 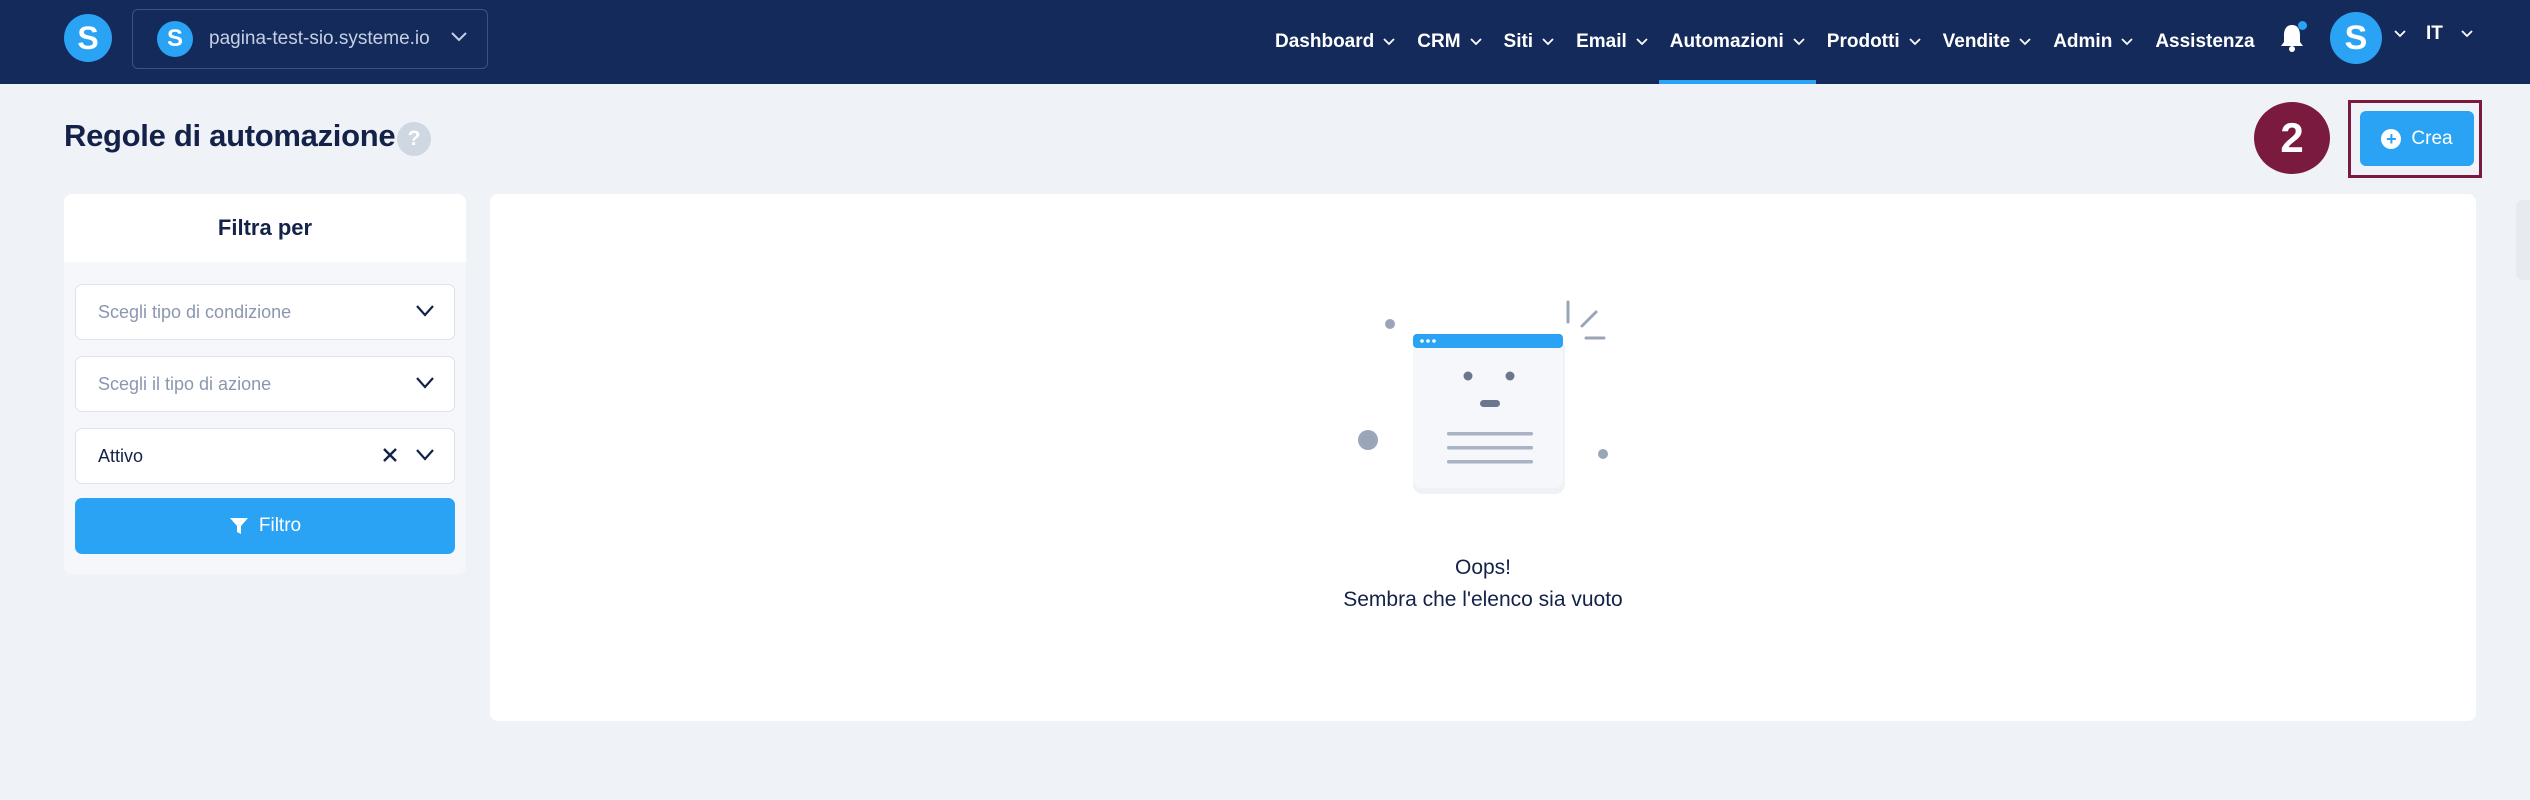 What do you see at coordinates (2302, 25) in the screenshot?
I see `notification-dot` at bounding box center [2302, 25].